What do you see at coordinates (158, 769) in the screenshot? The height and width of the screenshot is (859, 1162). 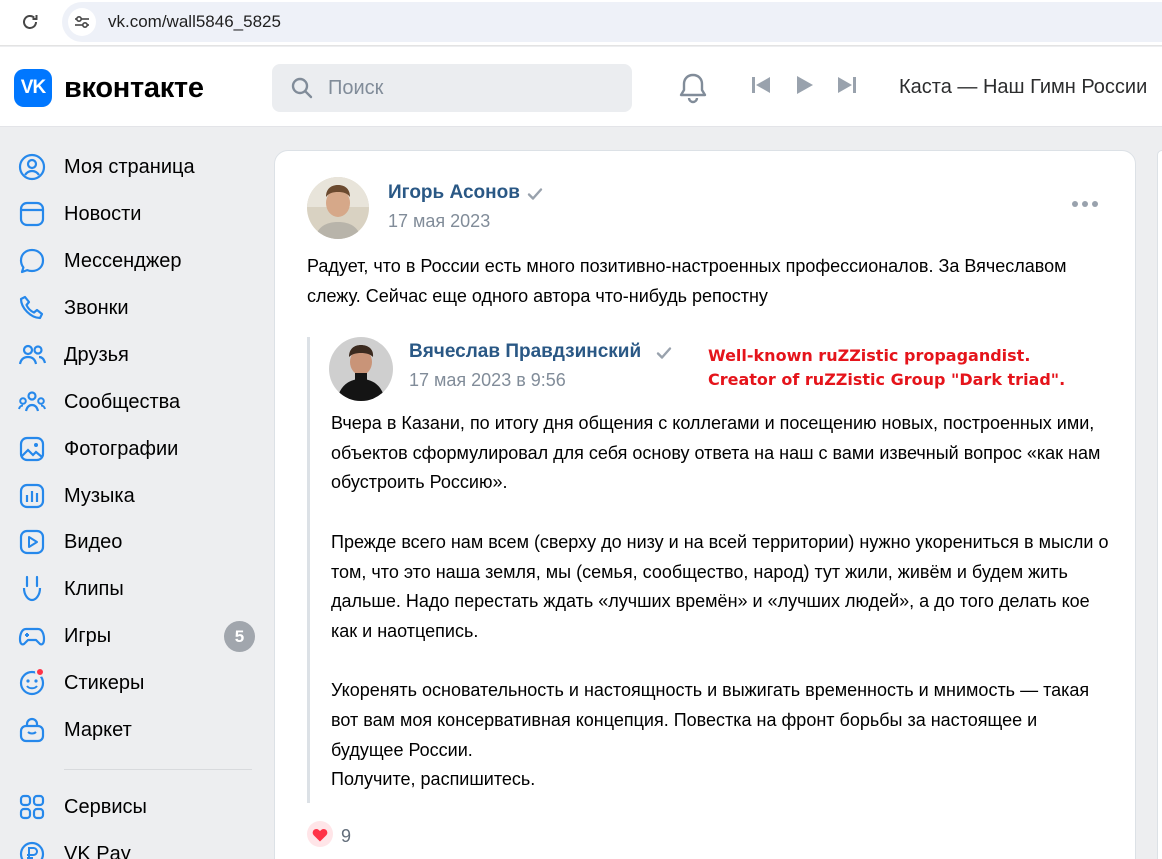 I see `sidebar-divider` at bounding box center [158, 769].